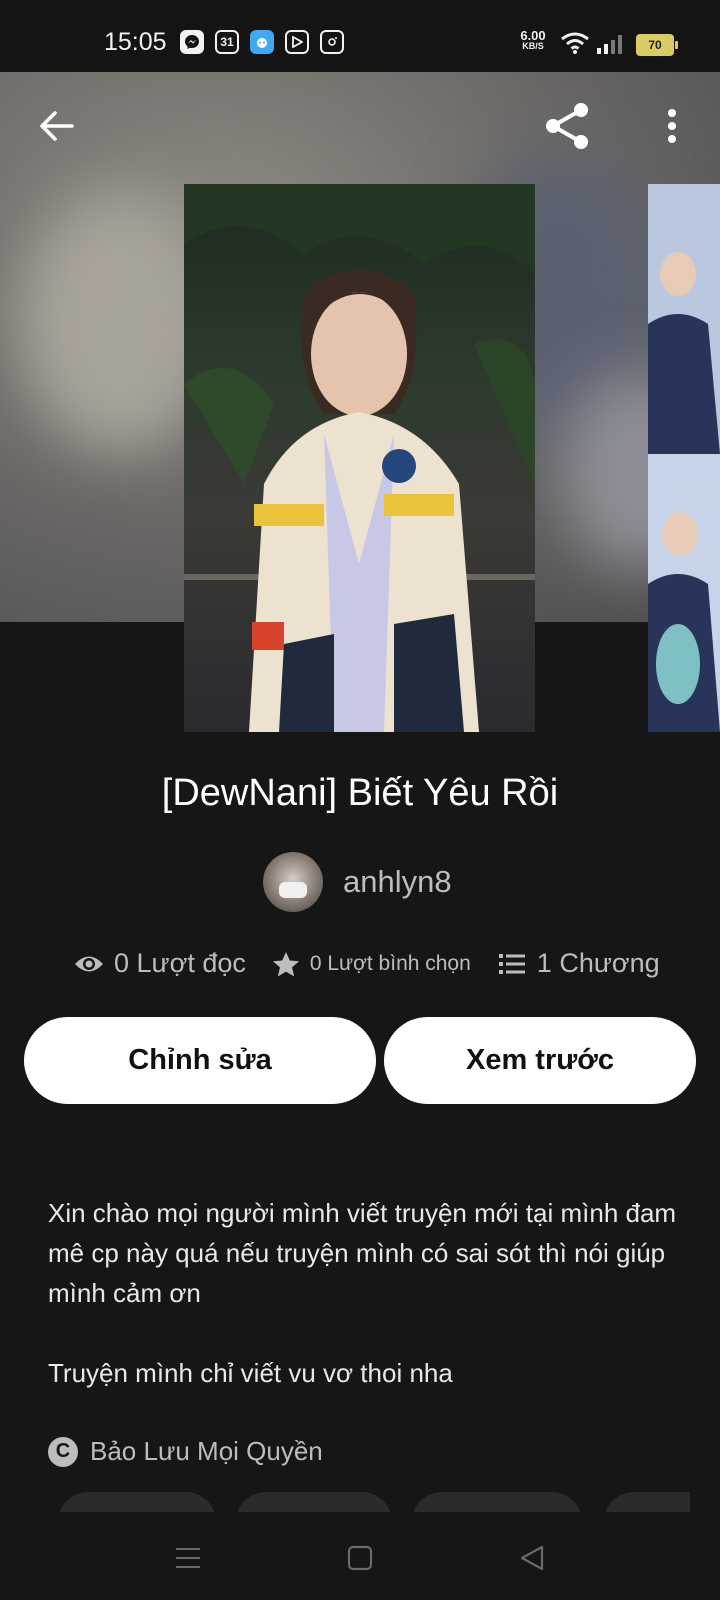 Image resolution: width=720 pixels, height=1600 pixels. I want to click on next-cover-photo, so click(684, 458).